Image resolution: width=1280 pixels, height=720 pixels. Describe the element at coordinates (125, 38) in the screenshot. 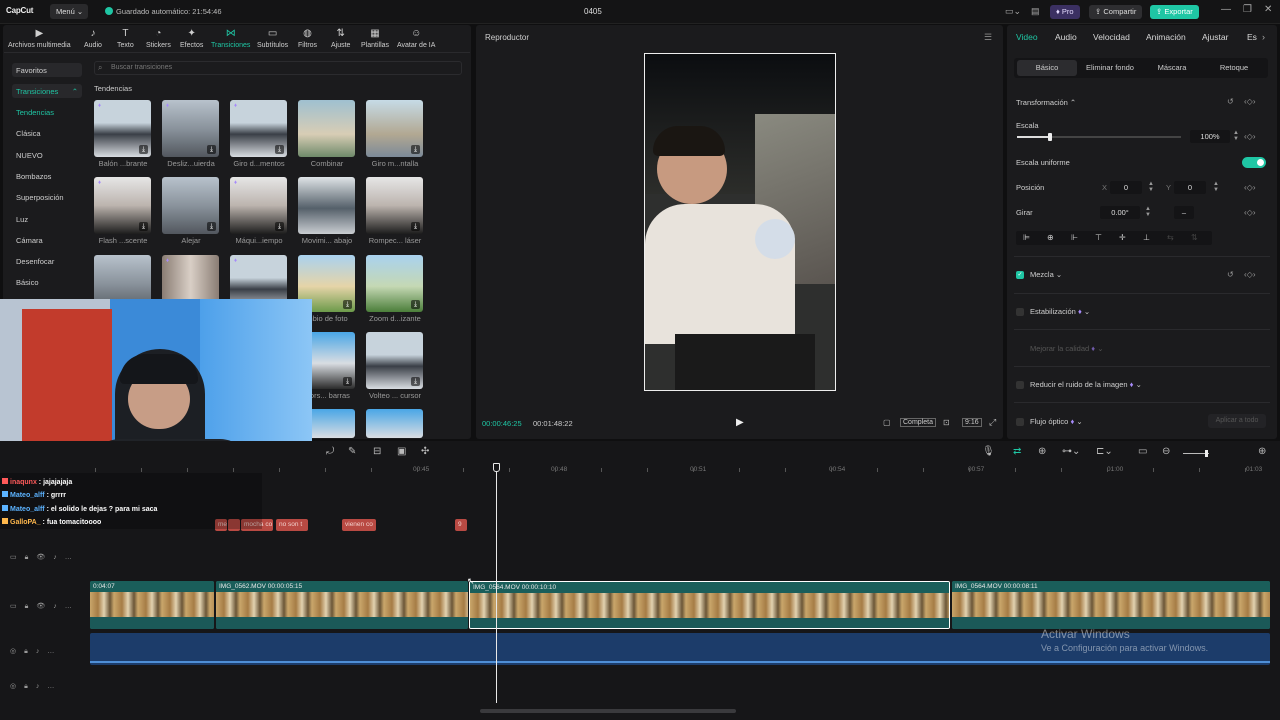

I see `tool-texto: T Texto` at that location.